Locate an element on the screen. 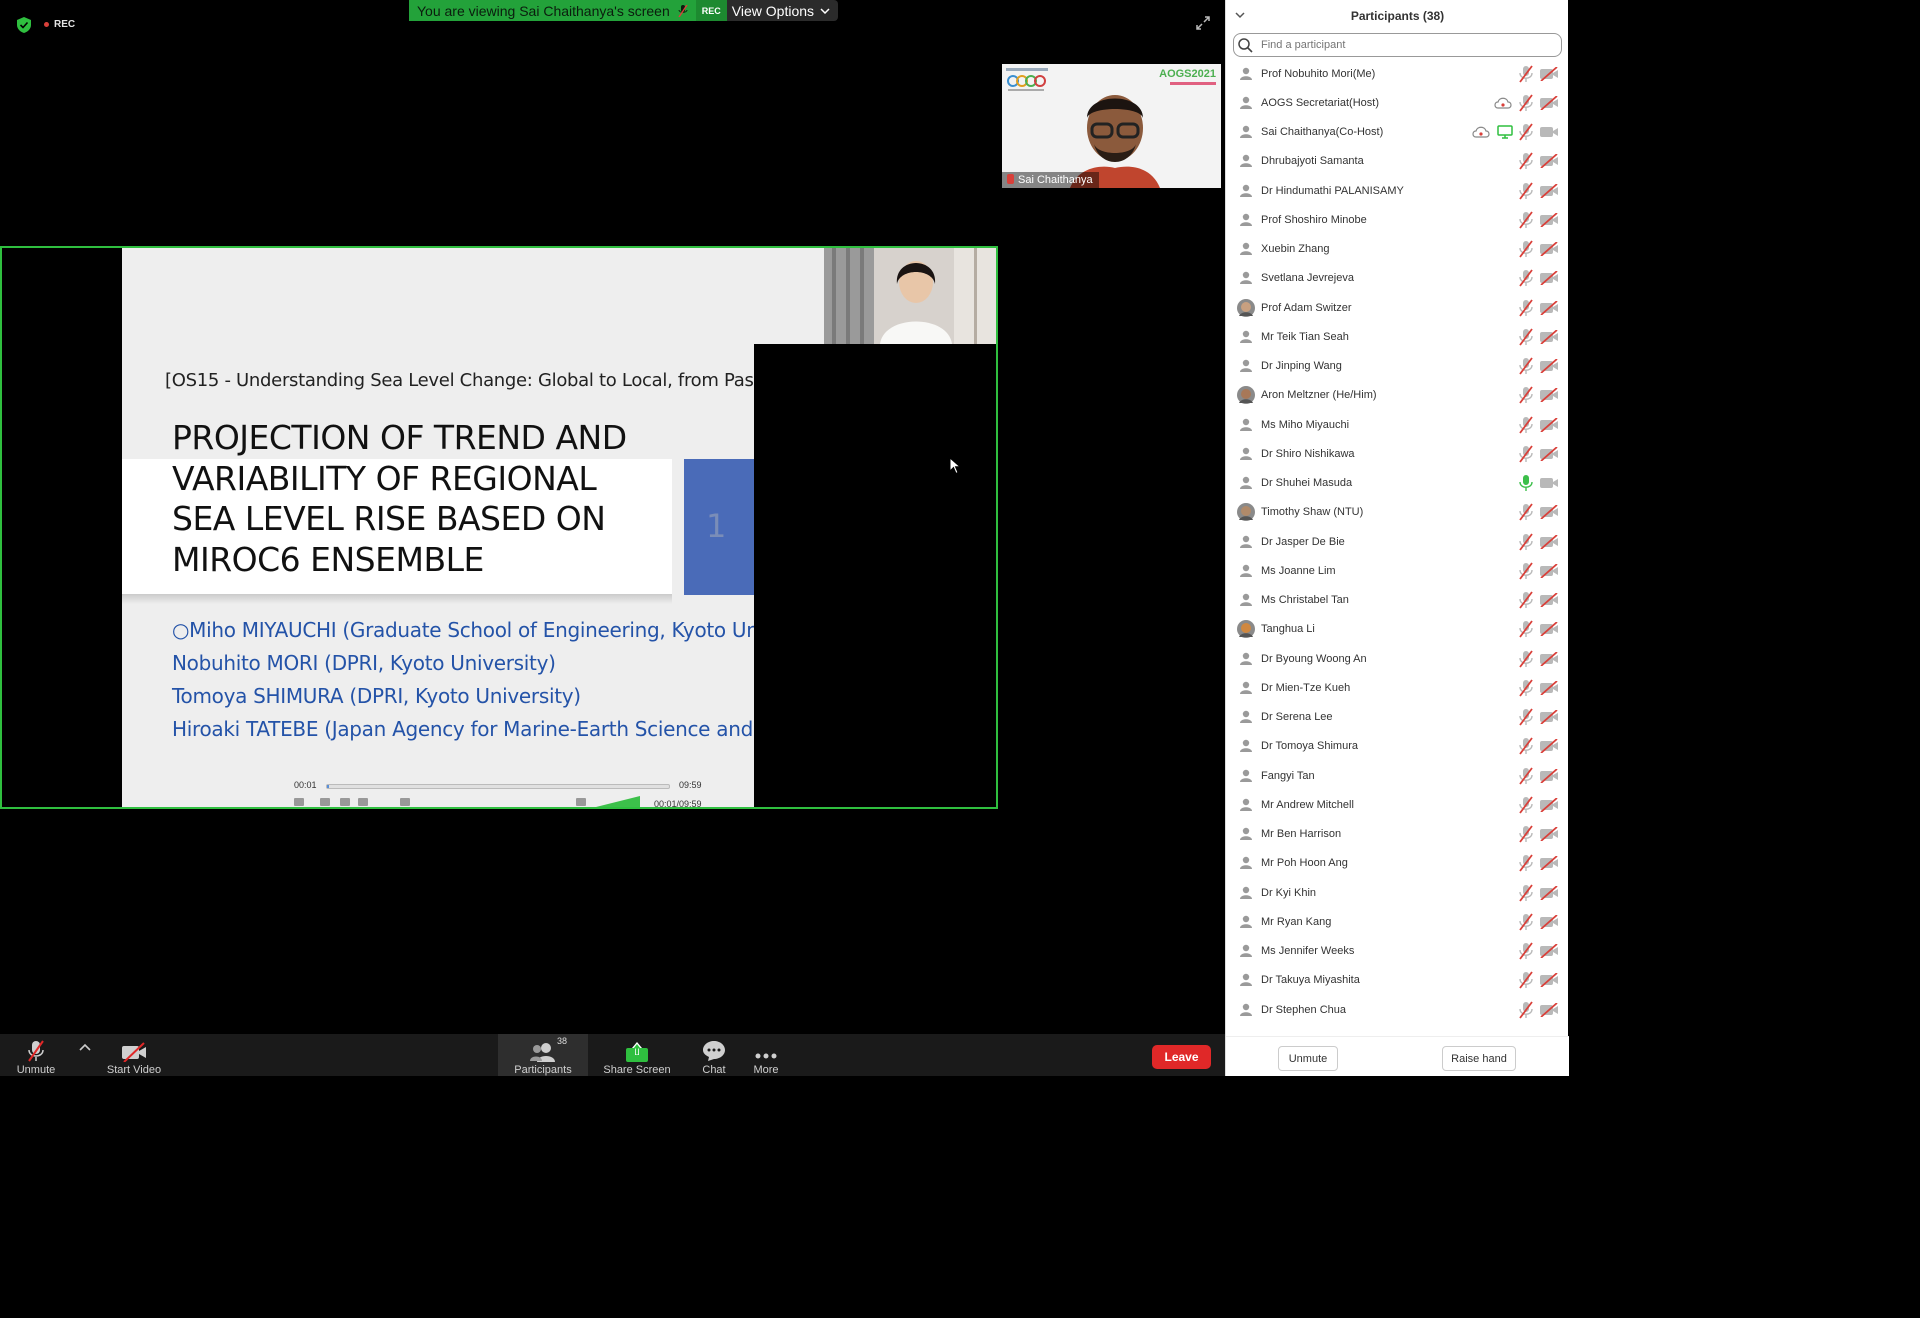  participants-button: Participants 38 is located at coordinates (543, 1055).